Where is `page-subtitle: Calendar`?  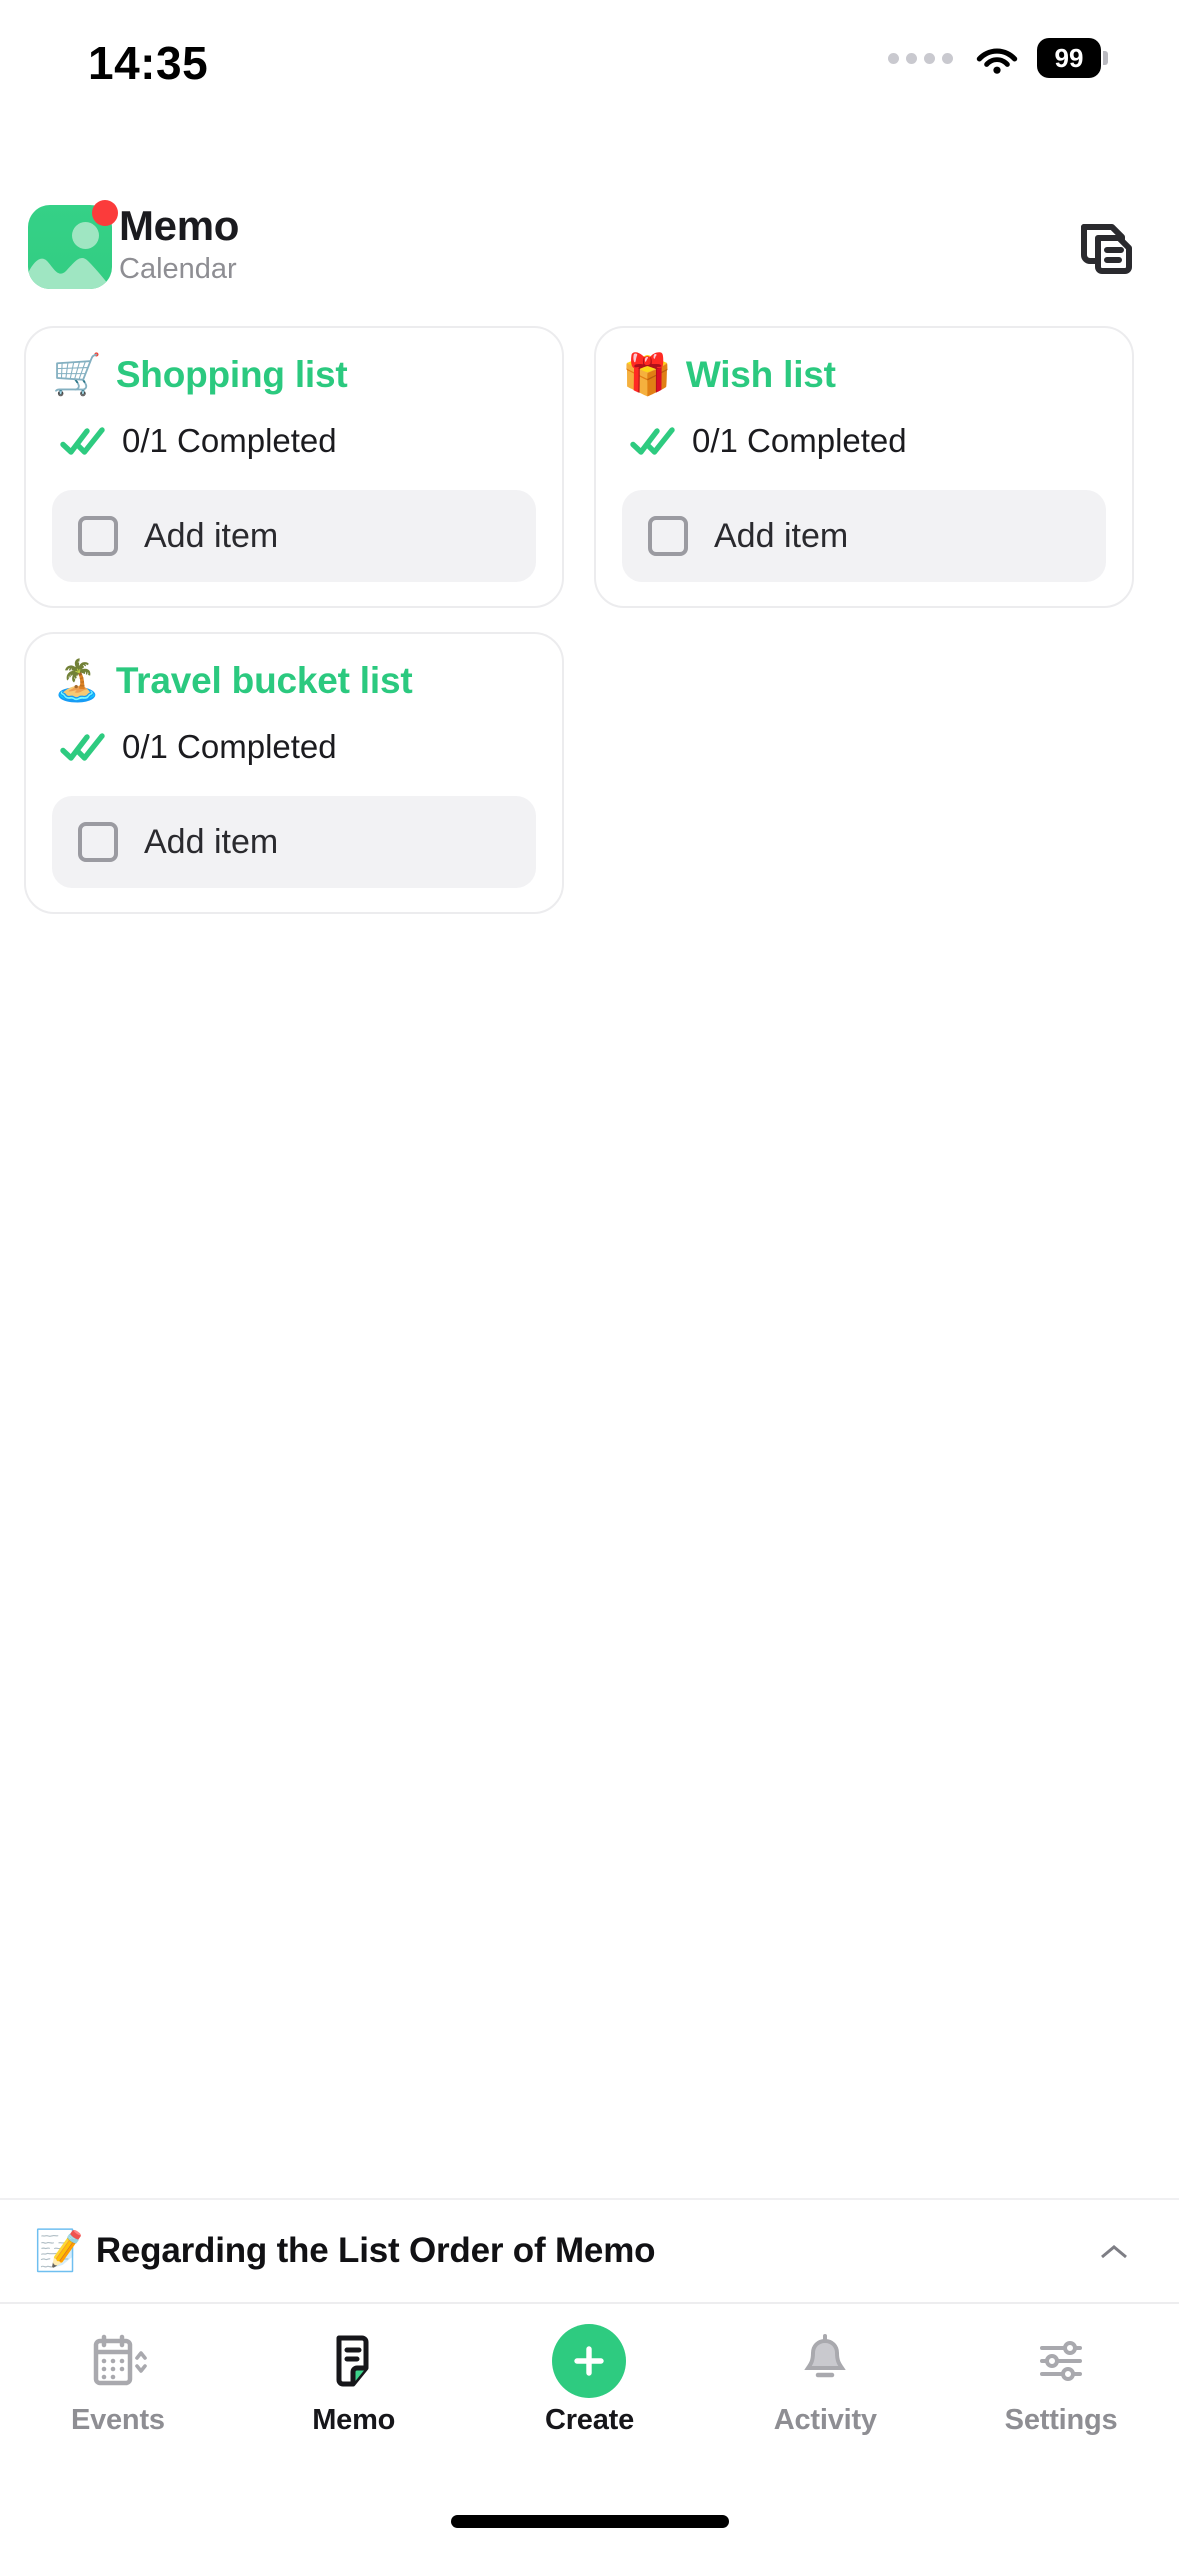 page-subtitle: Calendar is located at coordinates (178, 269).